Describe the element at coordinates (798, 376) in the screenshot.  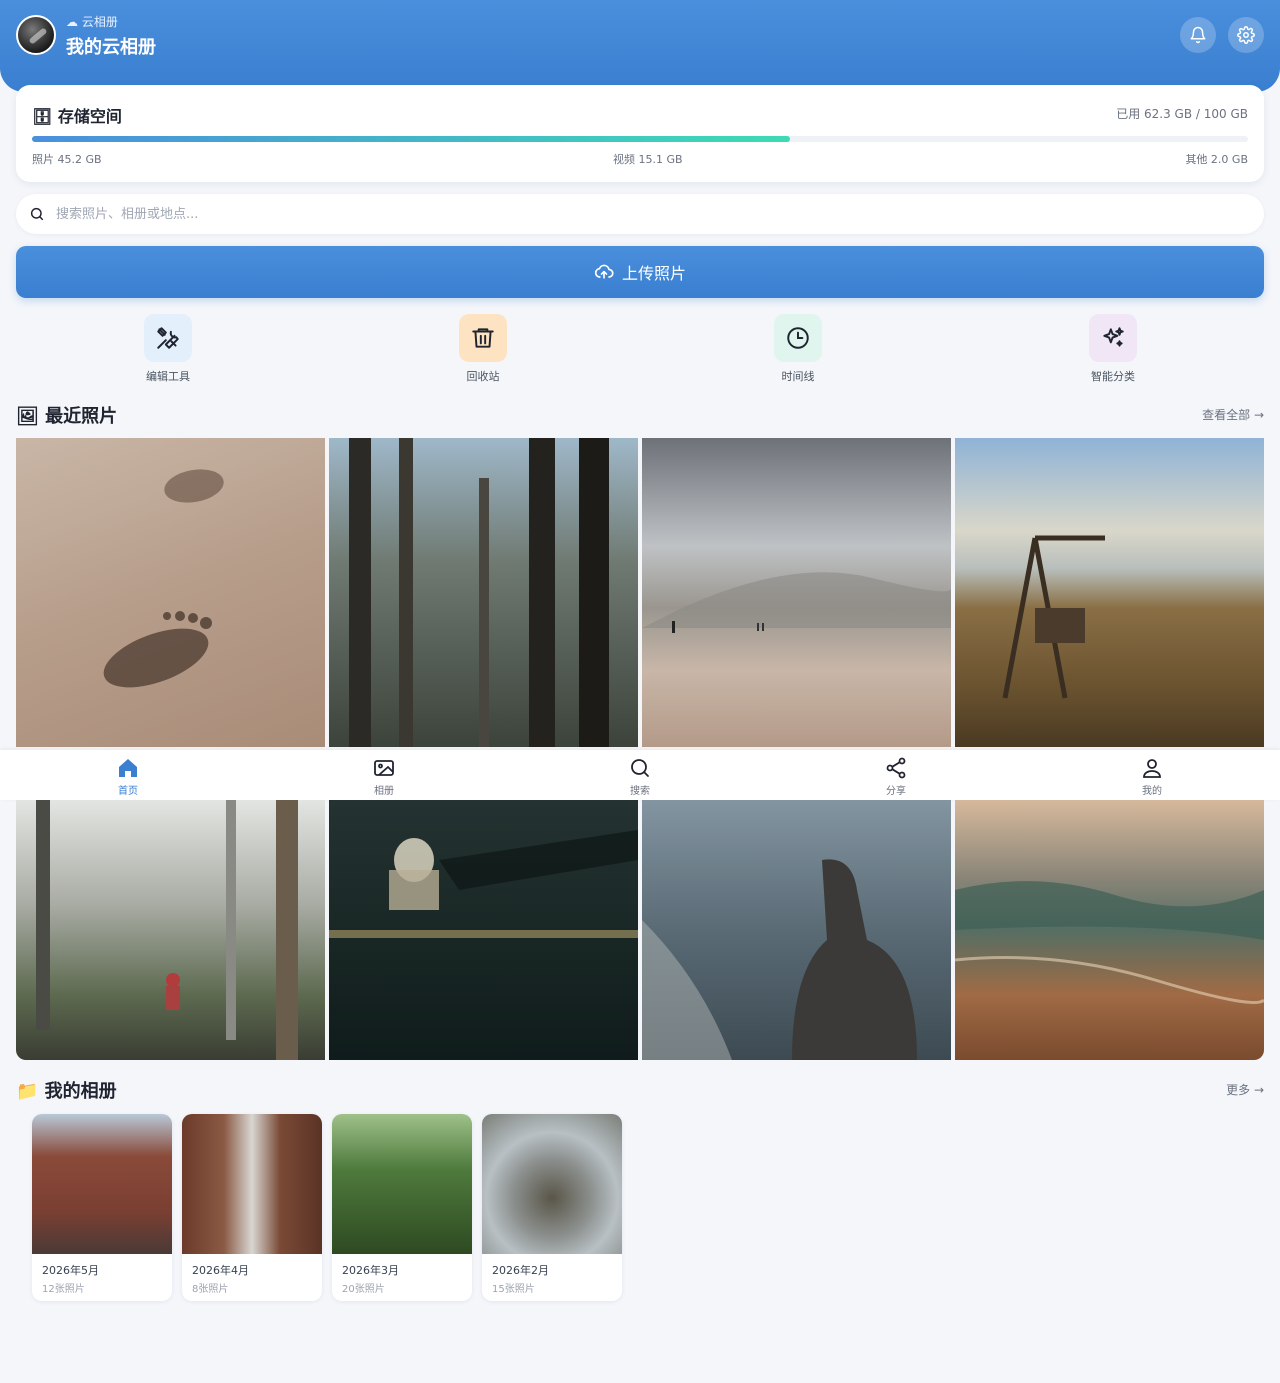
I see `quick-action-label: 时间线` at that location.